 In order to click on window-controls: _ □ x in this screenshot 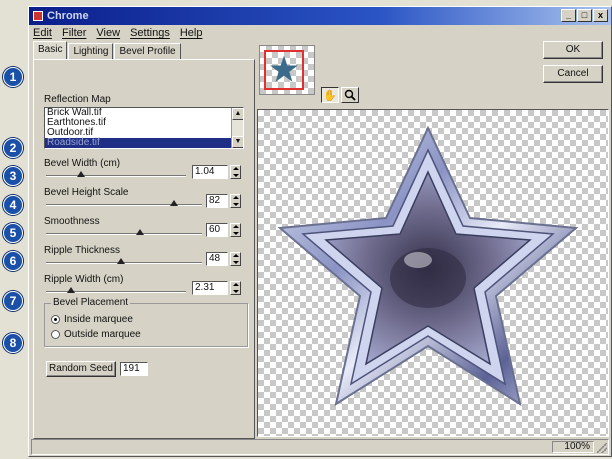, I will do `click(584, 15)`.